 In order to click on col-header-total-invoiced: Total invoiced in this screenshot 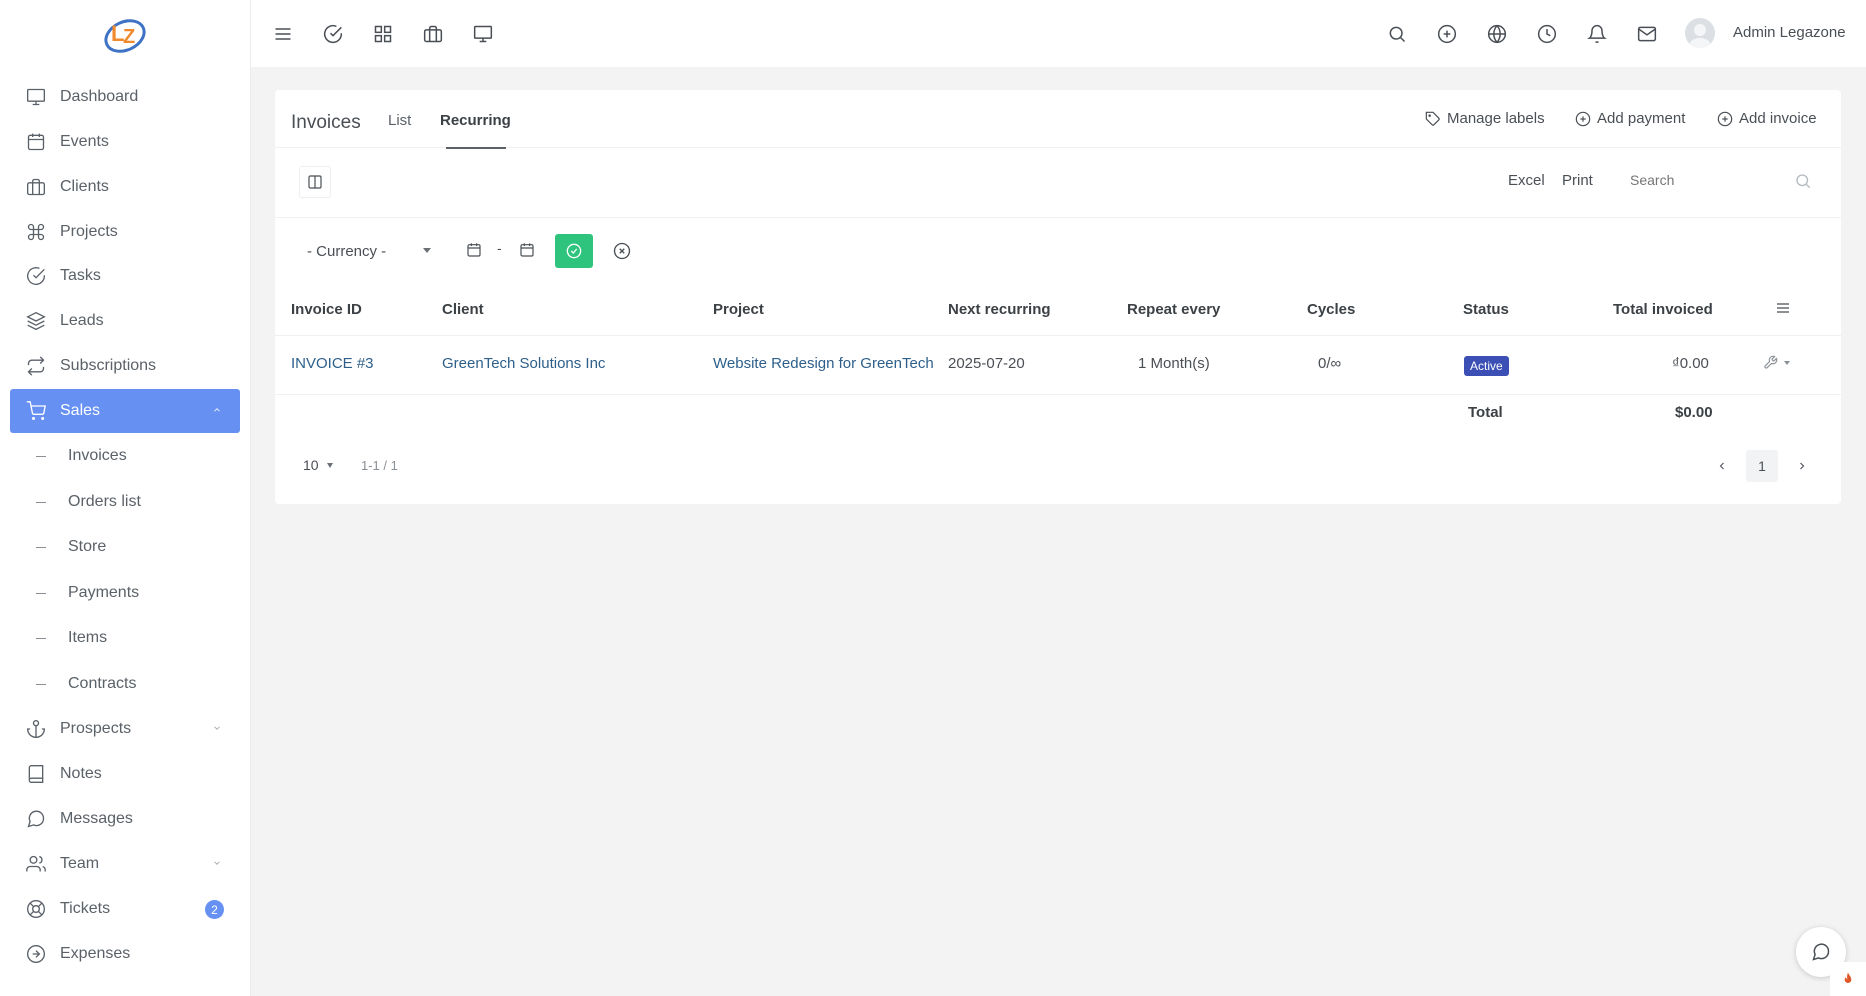, I will do `click(1663, 309)`.